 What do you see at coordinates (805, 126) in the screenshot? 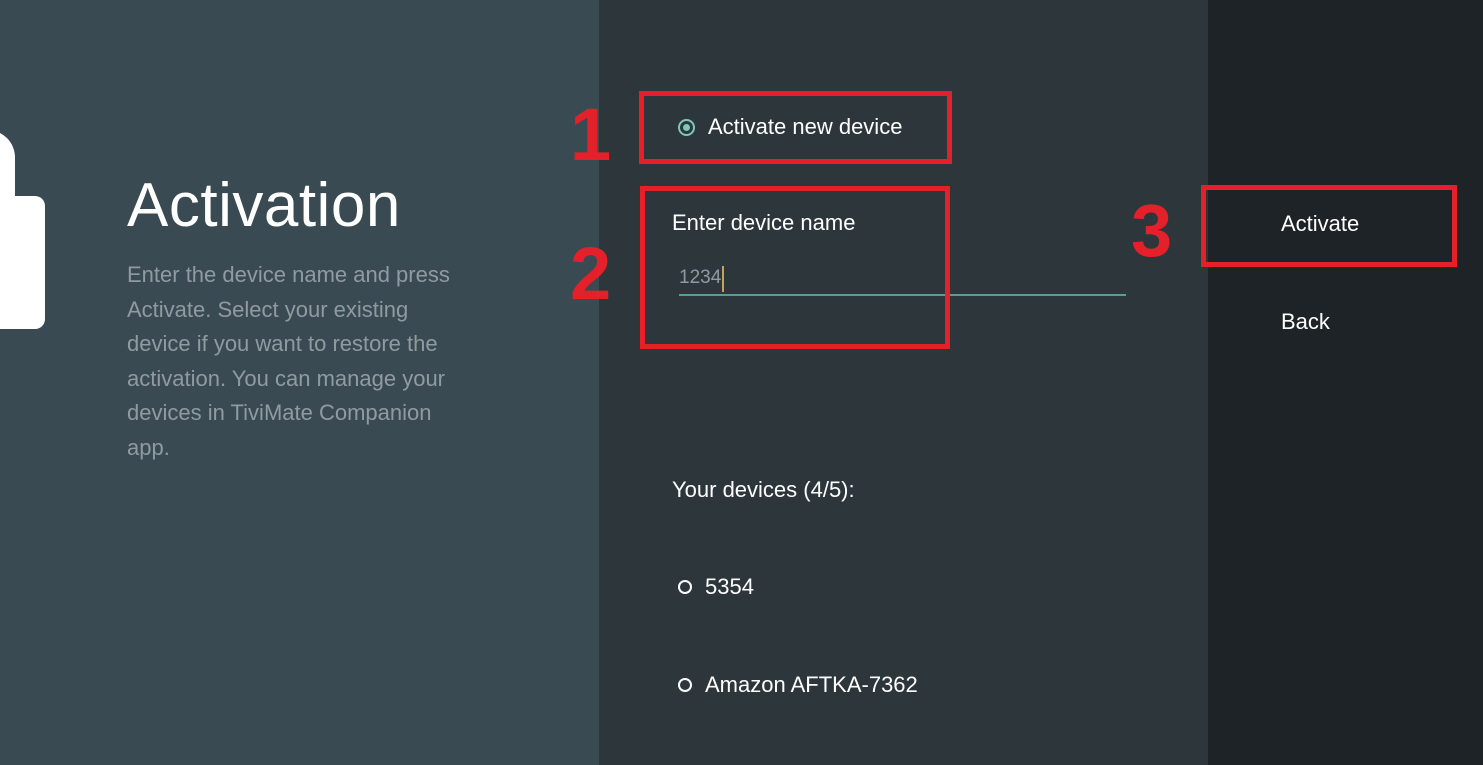
I see `activate-new-device-label: Activate new device` at bounding box center [805, 126].